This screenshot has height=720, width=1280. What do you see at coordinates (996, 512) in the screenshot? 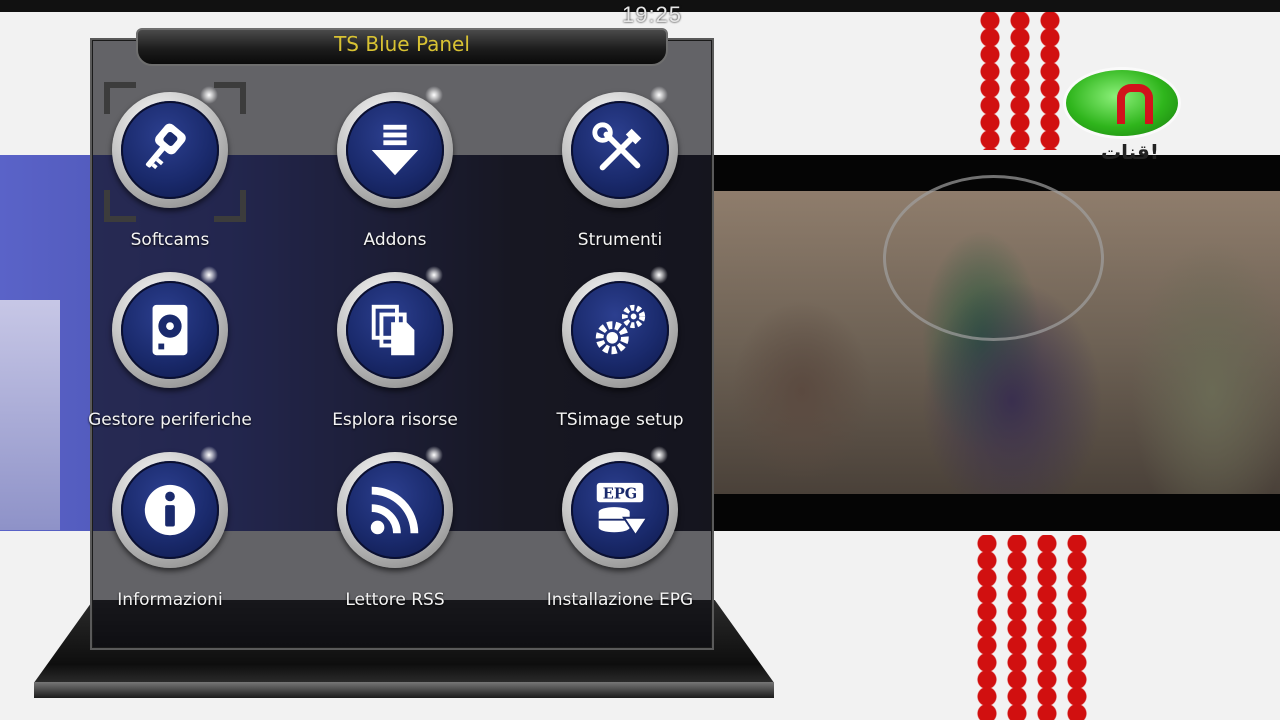
I see `video-frame-bottom` at bounding box center [996, 512].